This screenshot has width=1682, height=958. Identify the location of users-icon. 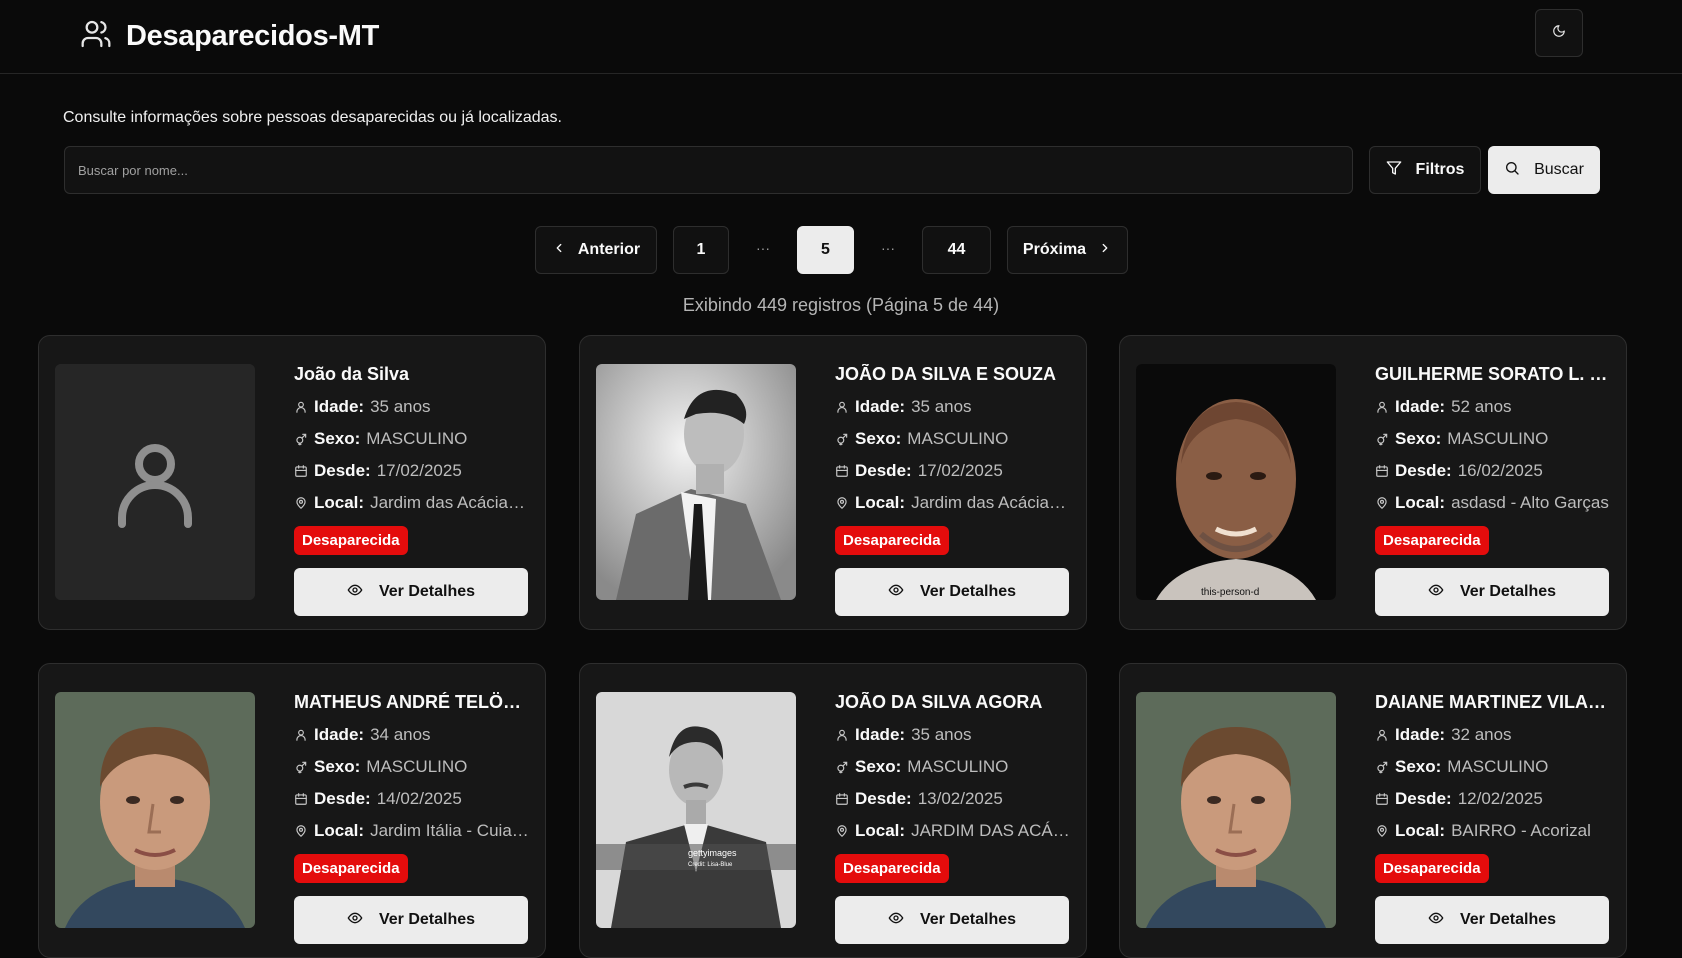
(96, 36).